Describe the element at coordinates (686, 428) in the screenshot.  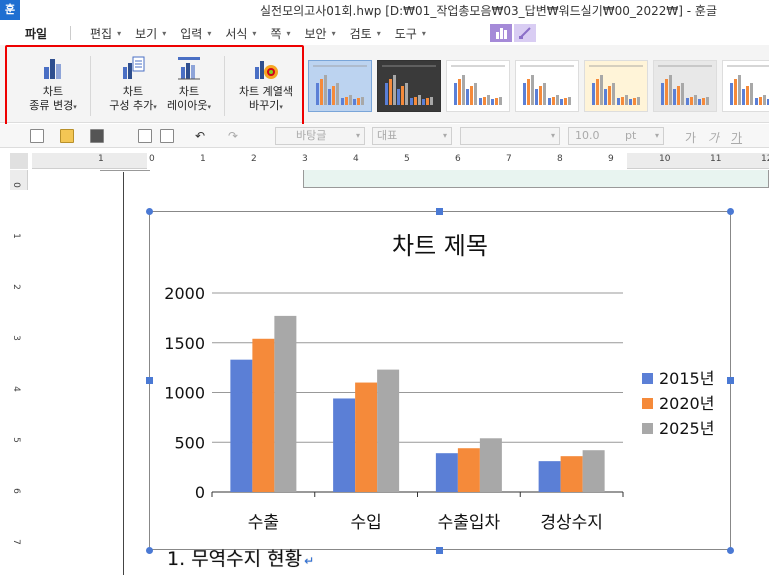
I see `legend-label: 2025년` at that location.